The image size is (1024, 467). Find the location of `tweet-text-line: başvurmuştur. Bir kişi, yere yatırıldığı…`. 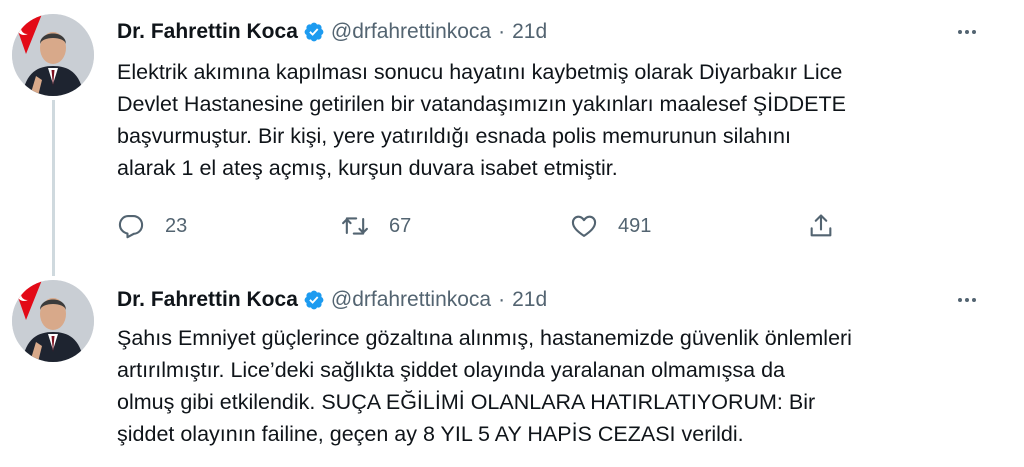

tweet-text-line: başvurmuştur. Bir kişi, yere yatırıldığı… is located at coordinates (454, 136).